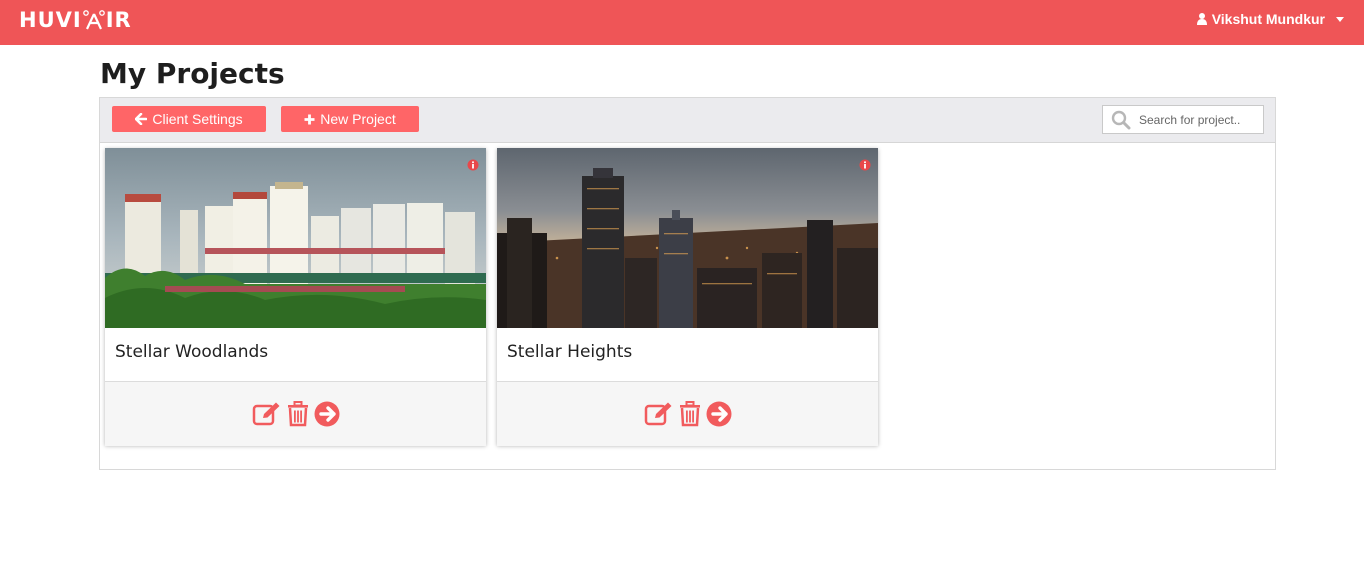  Describe the element at coordinates (687, 120) in the screenshot. I see `projects-toolbar: Client Settings New Project` at that location.